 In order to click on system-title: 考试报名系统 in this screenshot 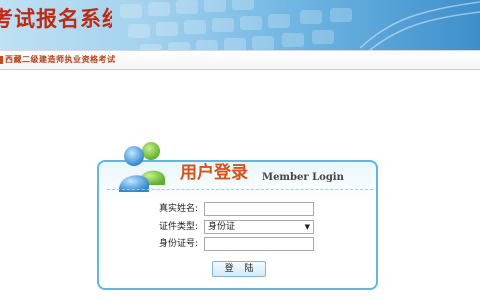, I will do `click(56, 18)`.